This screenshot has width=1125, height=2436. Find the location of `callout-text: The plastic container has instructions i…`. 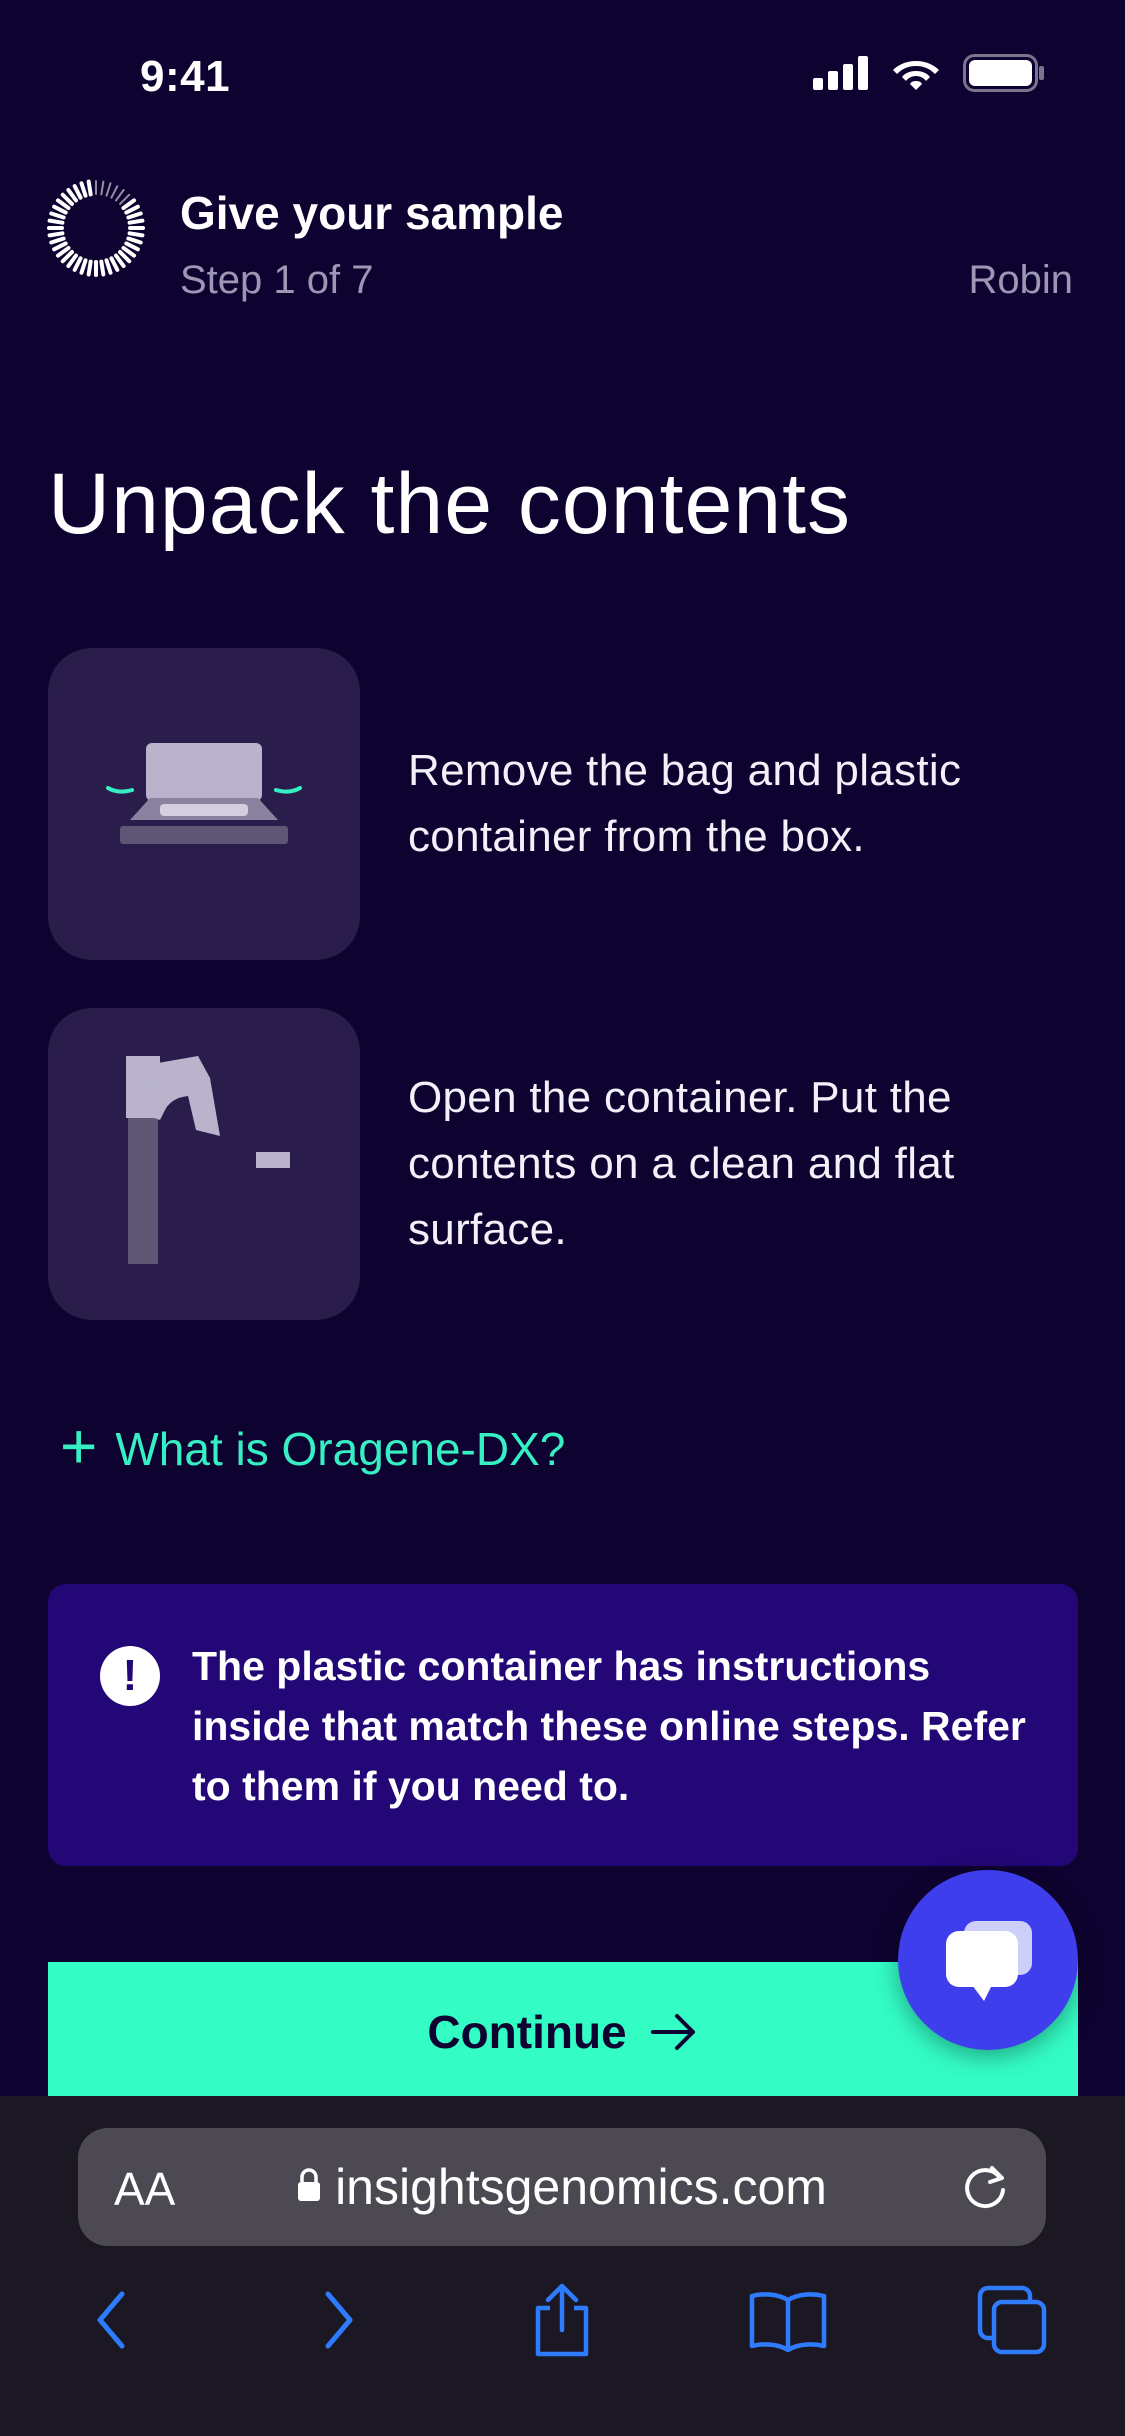

callout-text: The plastic container has instructions i… is located at coordinates (609, 1726).